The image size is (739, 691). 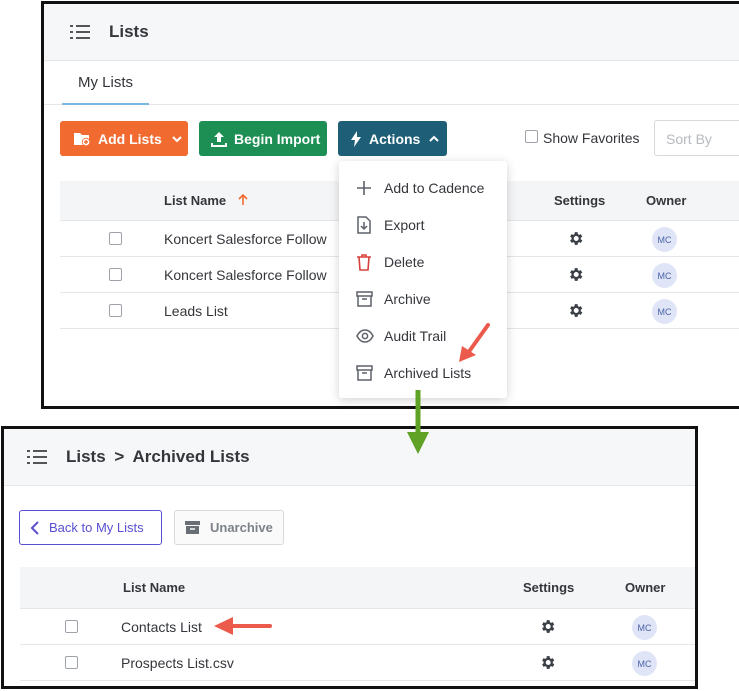 I want to click on menu-item-label: Archive, so click(x=407, y=298).